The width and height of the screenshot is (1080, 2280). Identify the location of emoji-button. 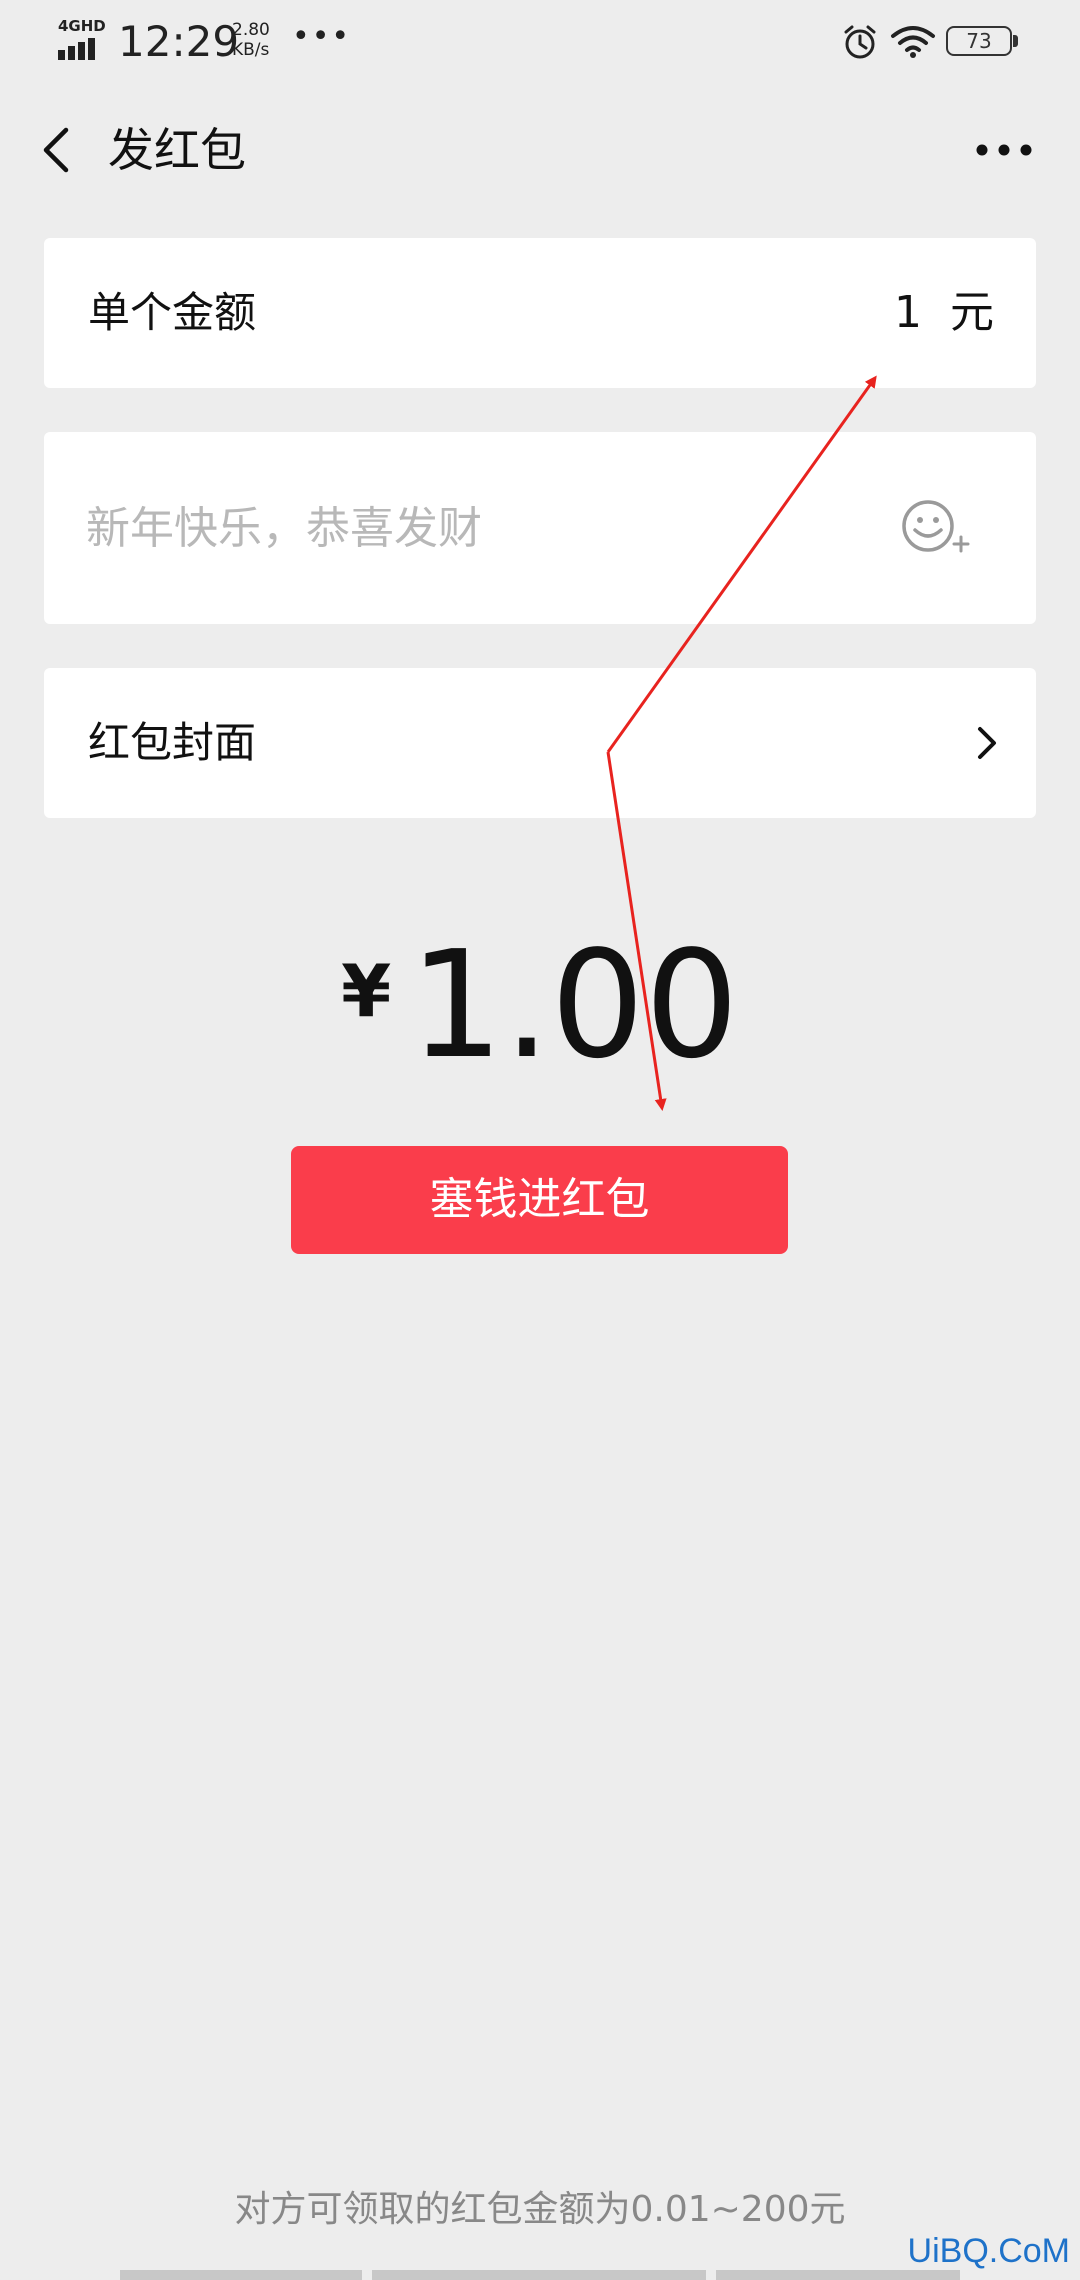
(936, 528).